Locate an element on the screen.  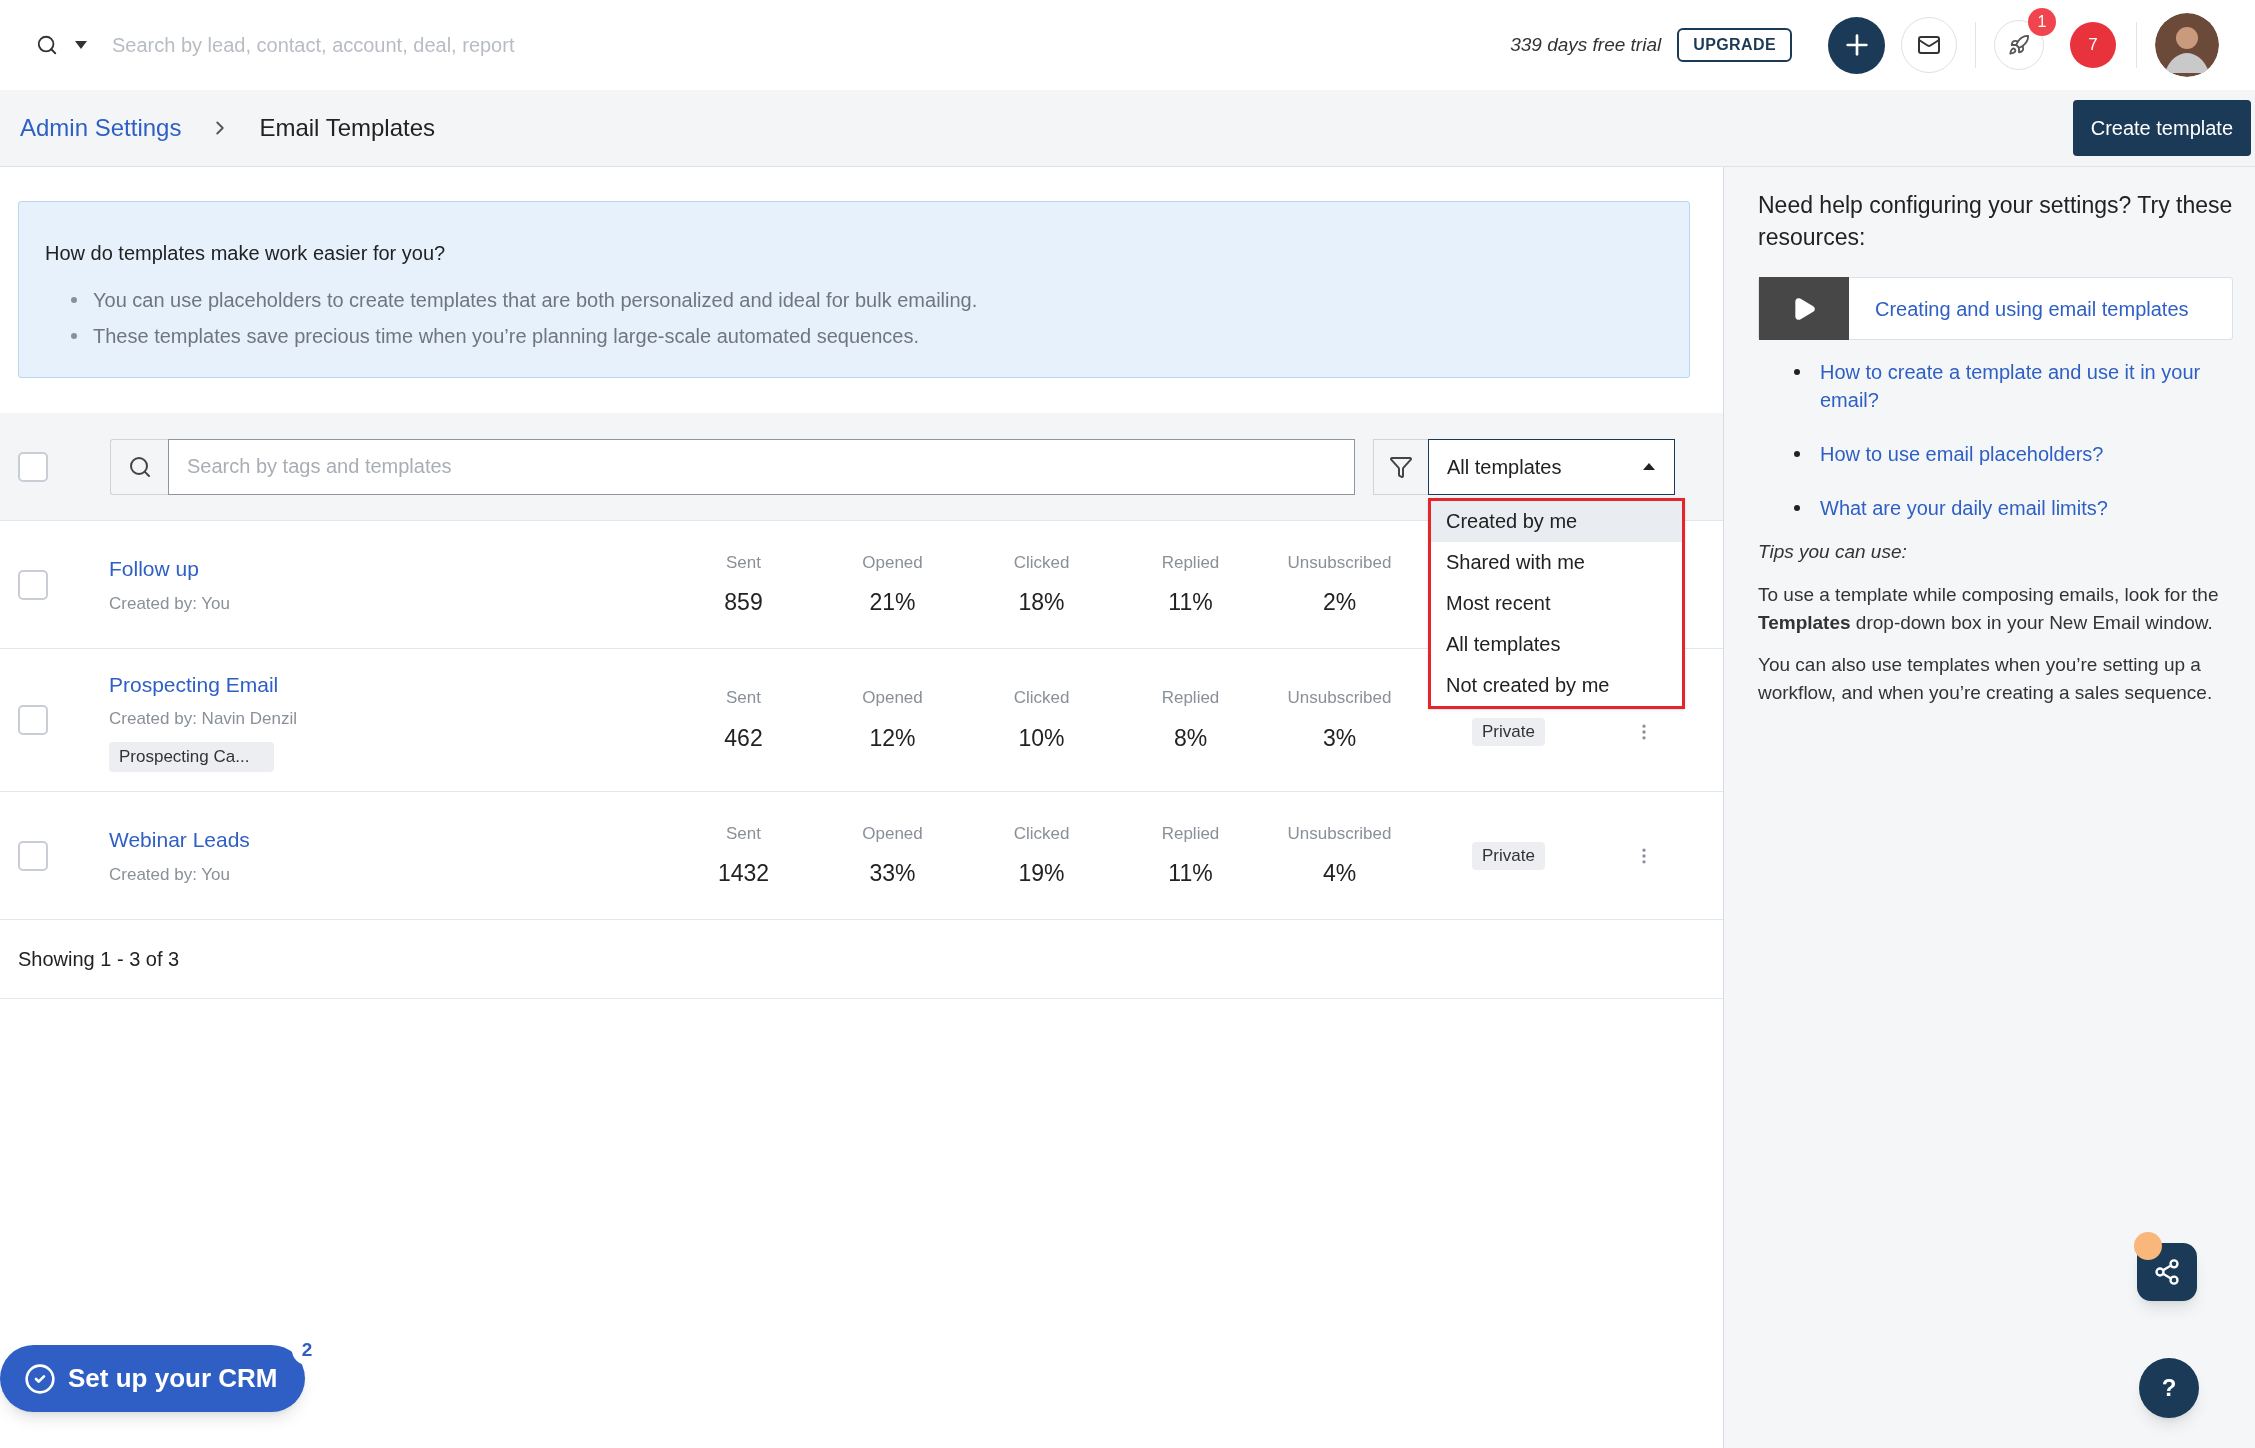
template-name-link: Prospecting Email is located at coordinates (194, 684).